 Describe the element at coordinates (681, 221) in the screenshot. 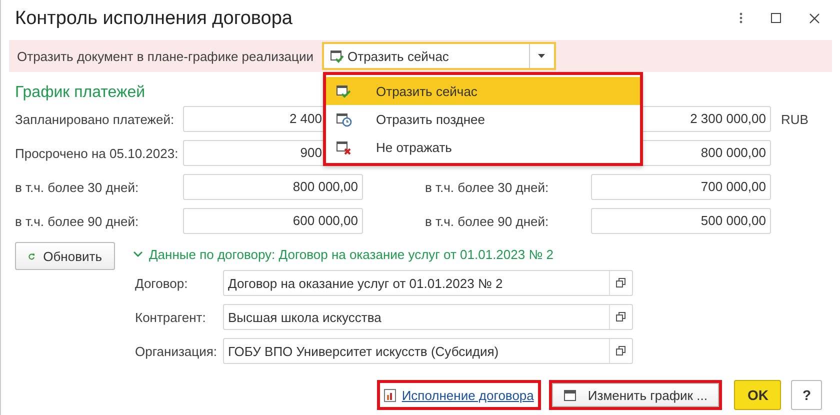

I see `amount-field: 500 000,00` at that location.